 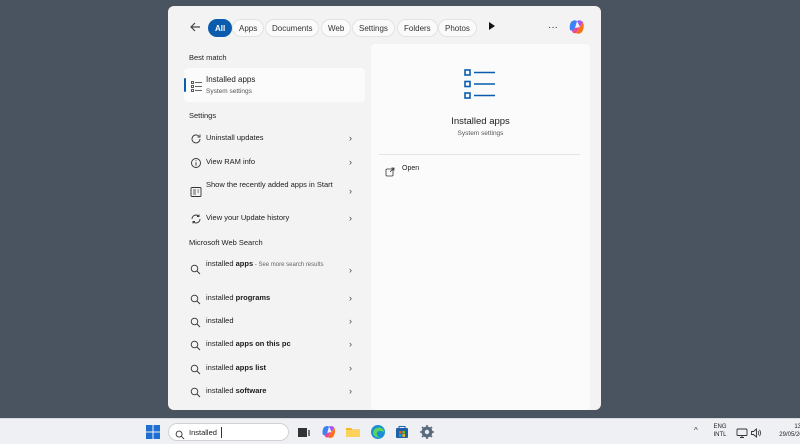 I want to click on settings-item-label: View RAM info, so click(x=231, y=161).